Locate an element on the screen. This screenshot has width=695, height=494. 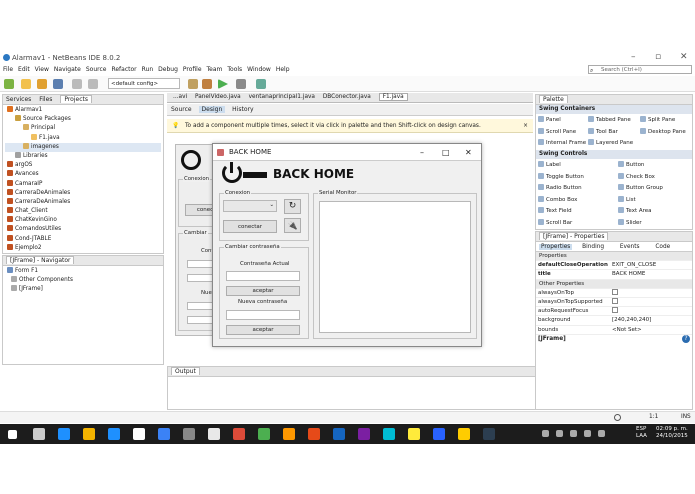
property-row: title BACK HOME is located at coordinates (614, 275).